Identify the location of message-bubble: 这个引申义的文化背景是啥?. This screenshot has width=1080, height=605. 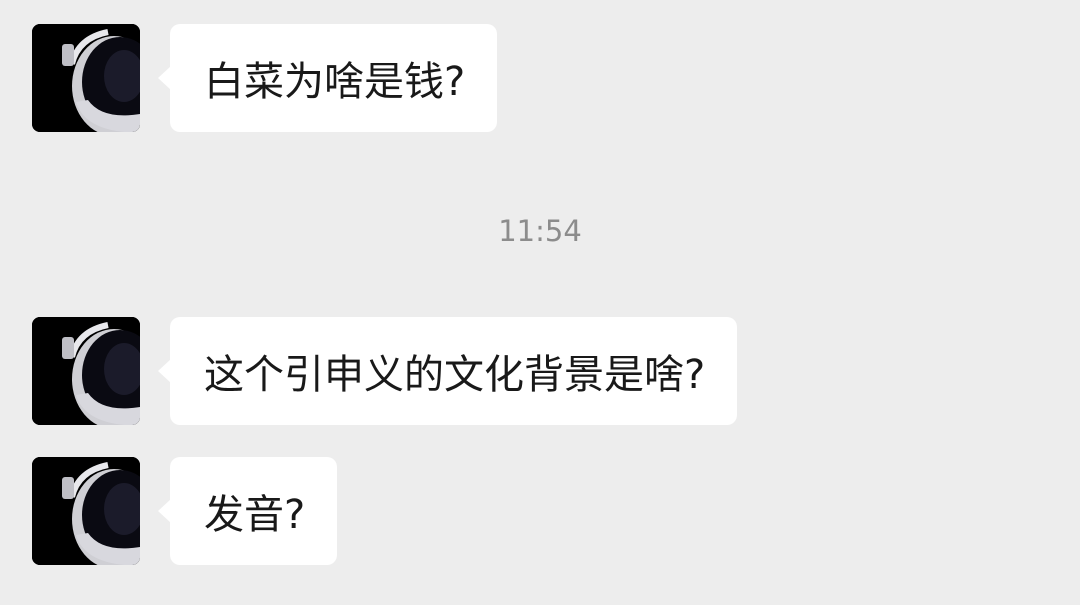
(447, 371).